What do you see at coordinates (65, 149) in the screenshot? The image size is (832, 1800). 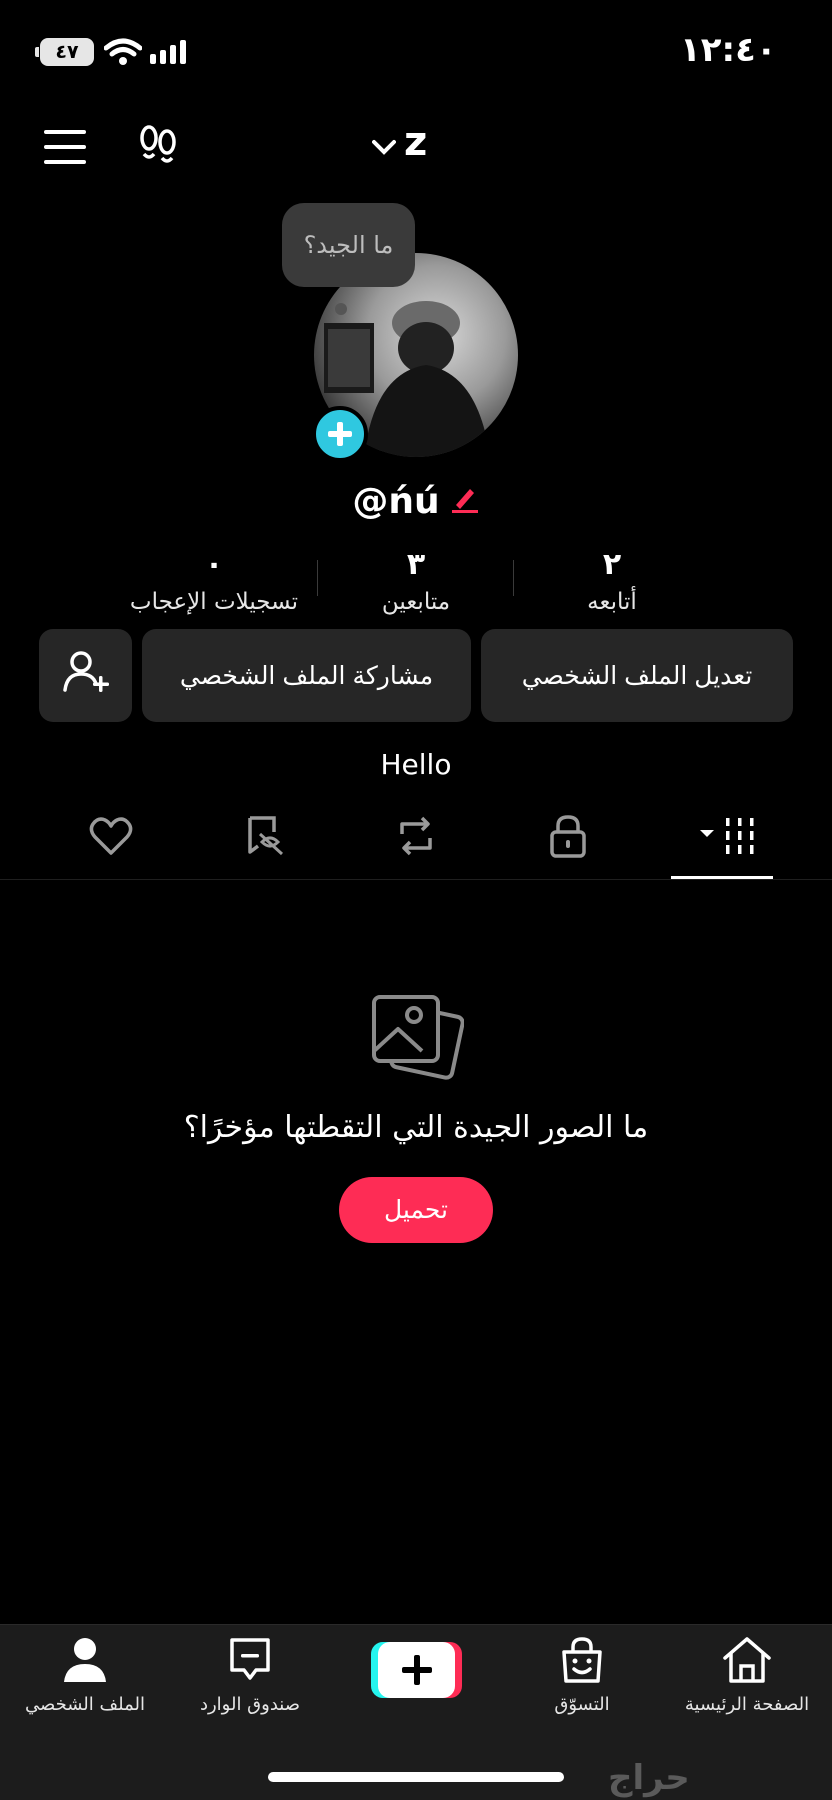 I see `menu-icon` at bounding box center [65, 149].